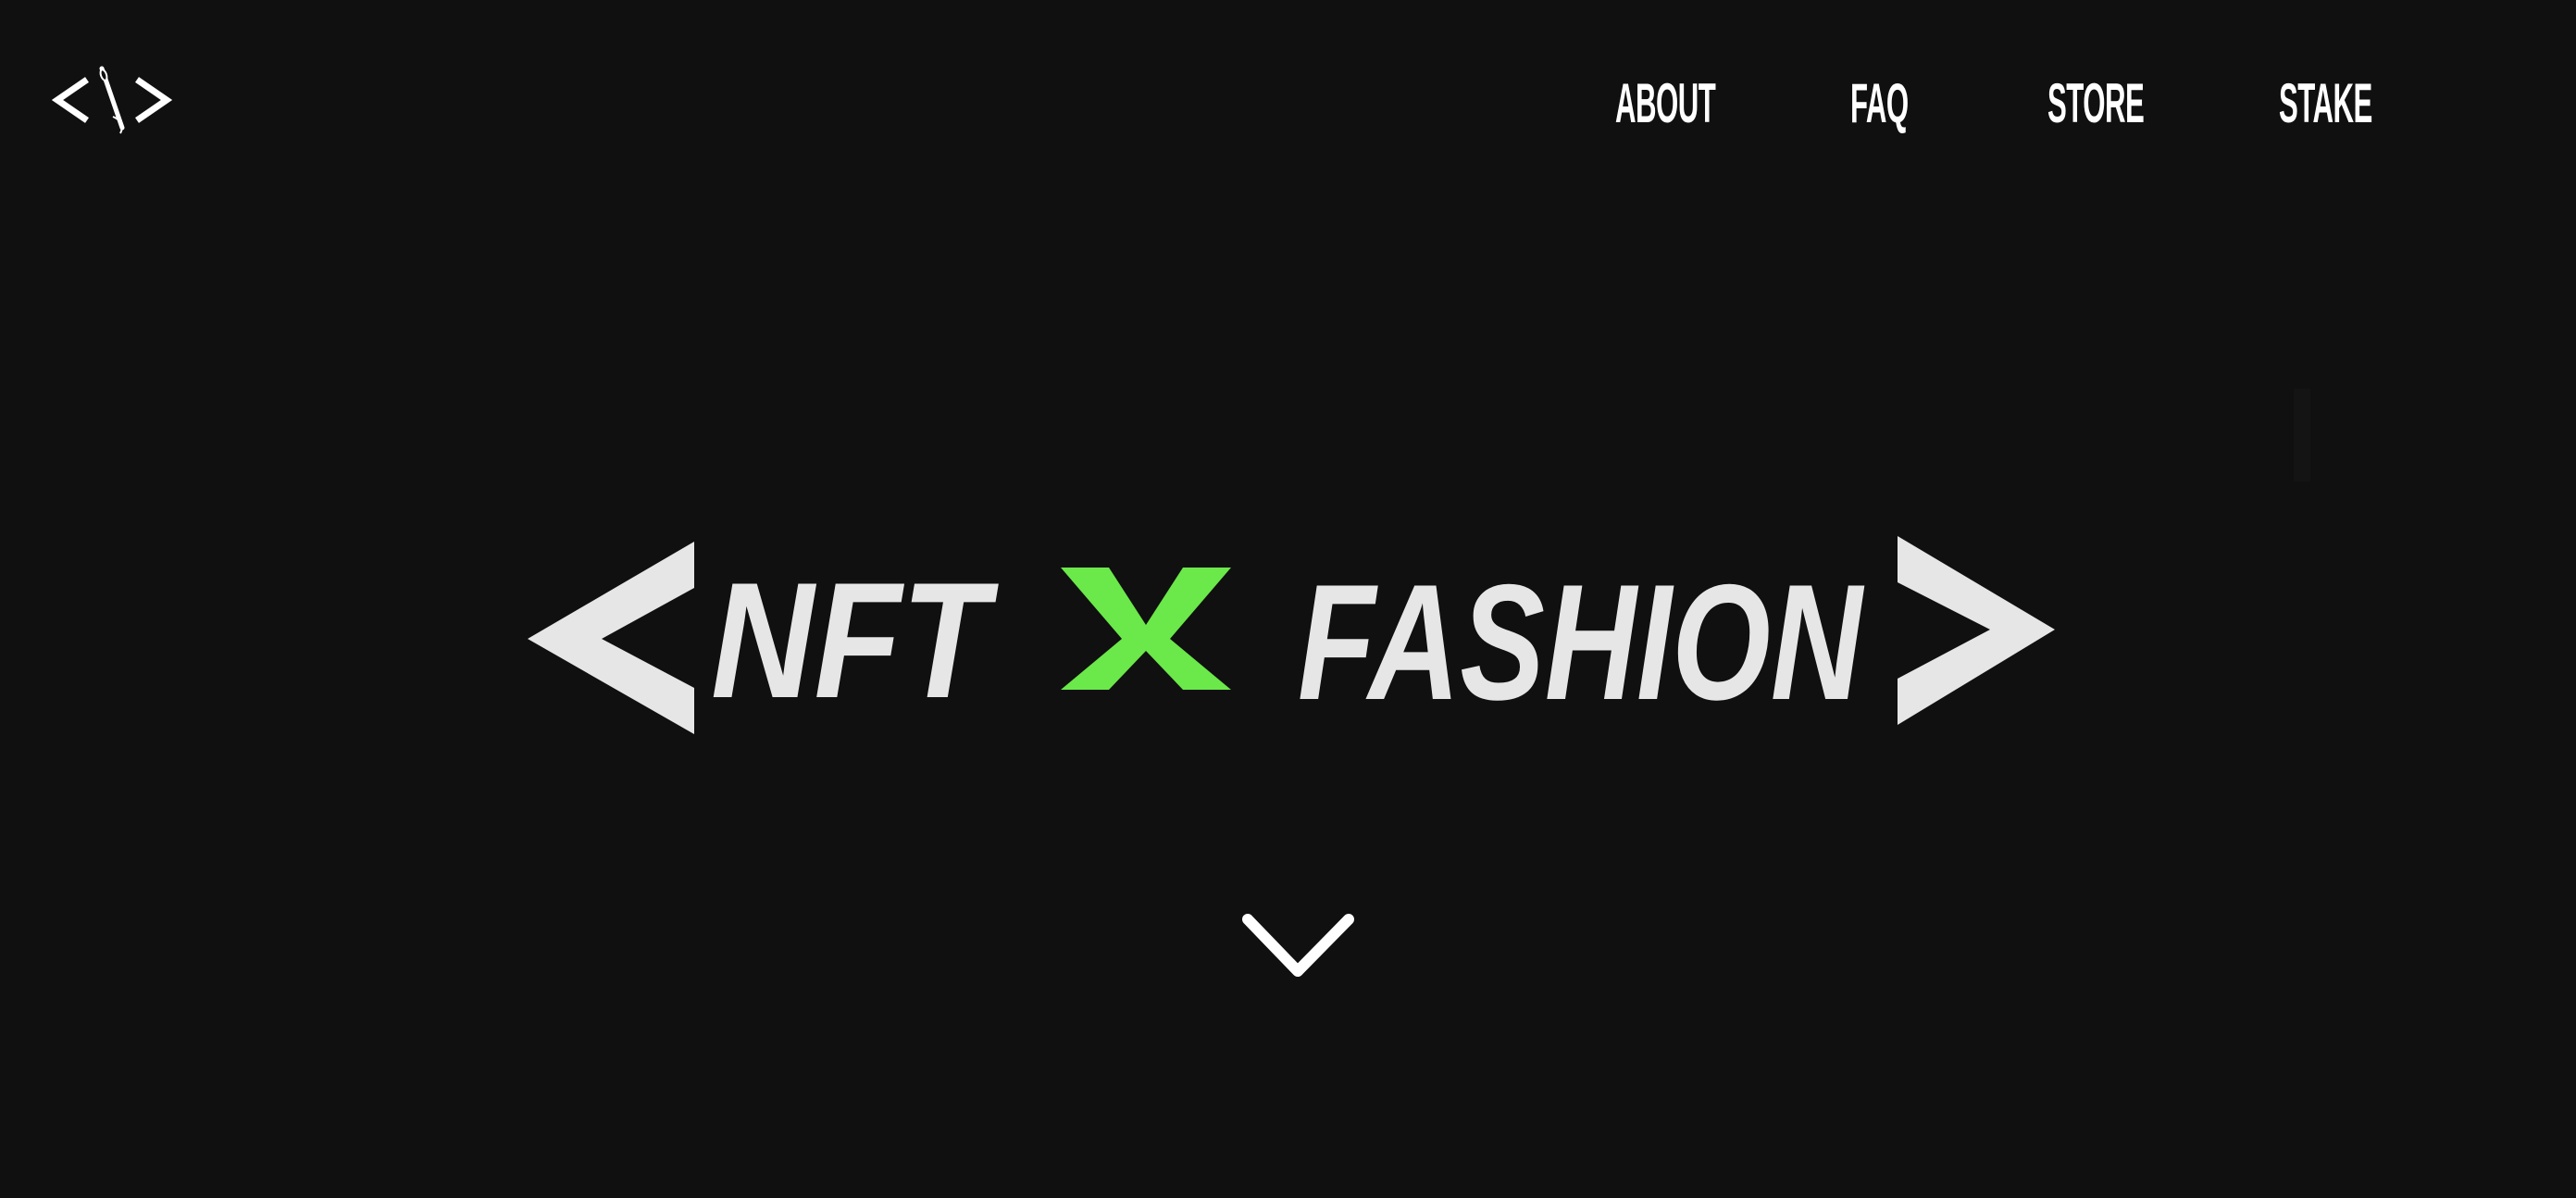 This screenshot has width=2576, height=1198. What do you see at coordinates (1581, 642) in the screenshot?
I see `hero-word-fashion: FASHION` at bounding box center [1581, 642].